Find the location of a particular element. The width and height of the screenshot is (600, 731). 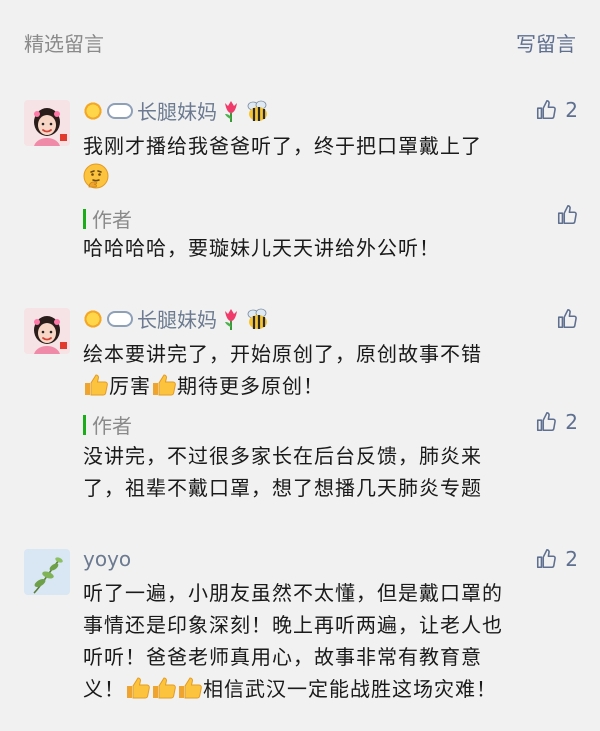

reply-text-line: 没讲完，不过很多家长在后台反馈，肺炎来 is located at coordinates (282, 456).